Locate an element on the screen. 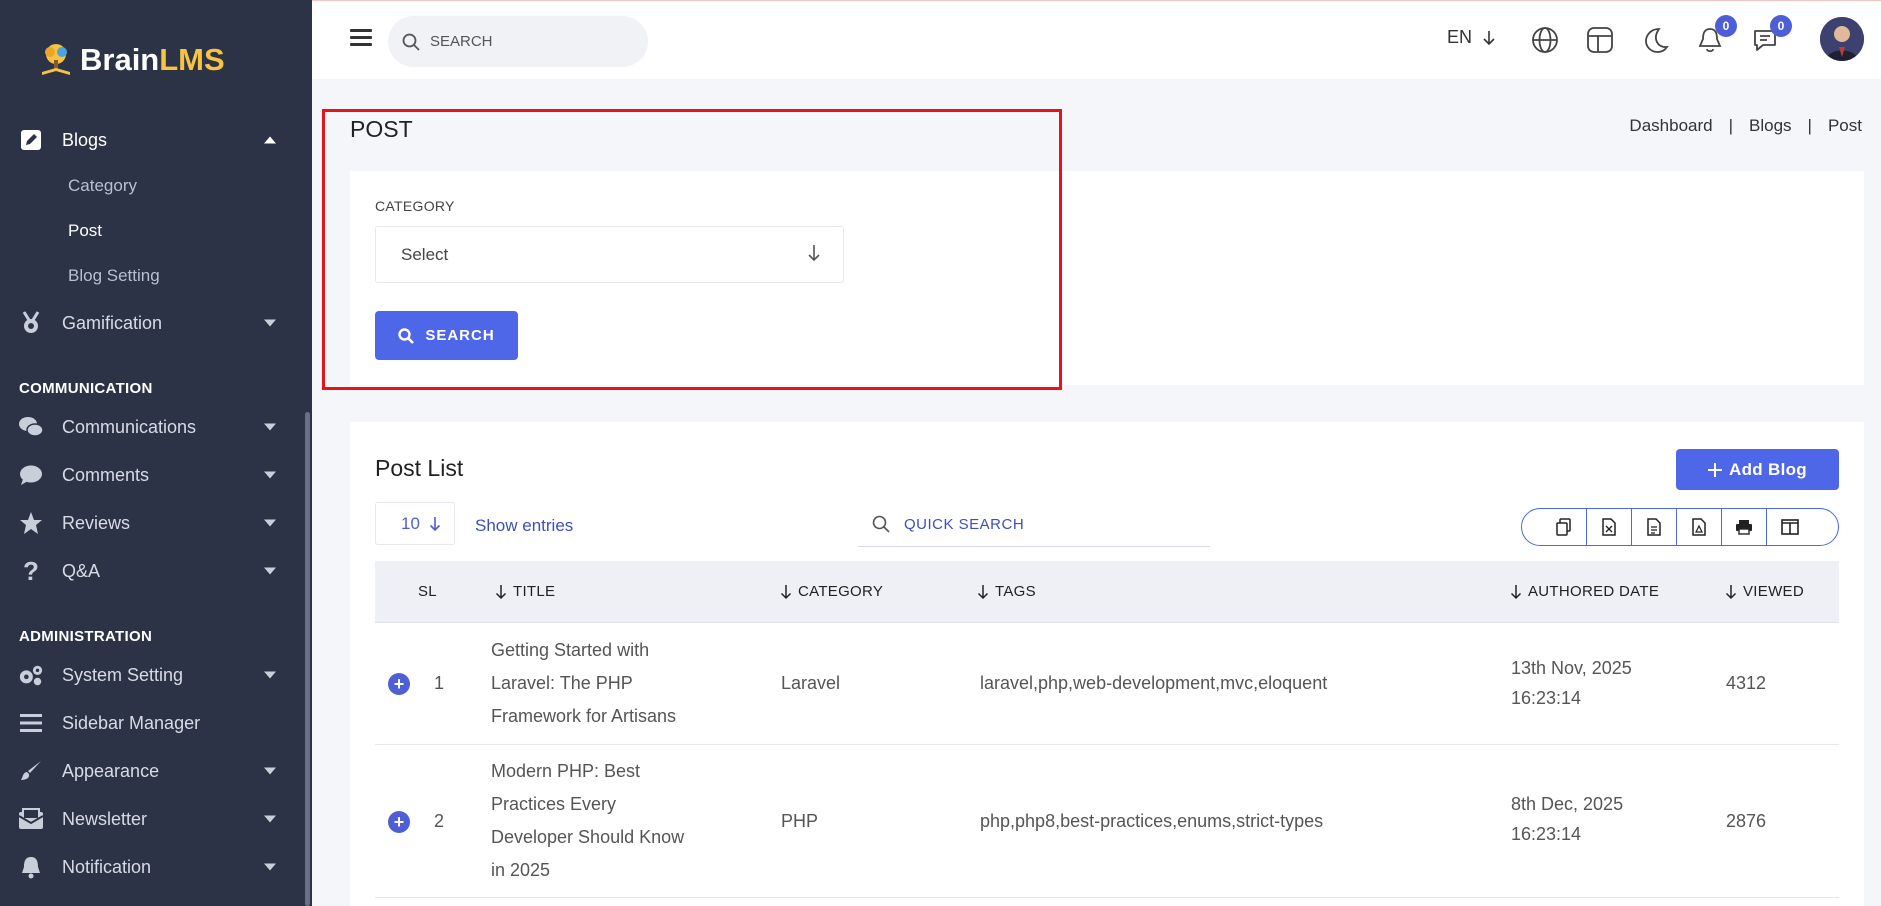 The height and width of the screenshot is (906, 1881). language-value: EN is located at coordinates (1460, 37).